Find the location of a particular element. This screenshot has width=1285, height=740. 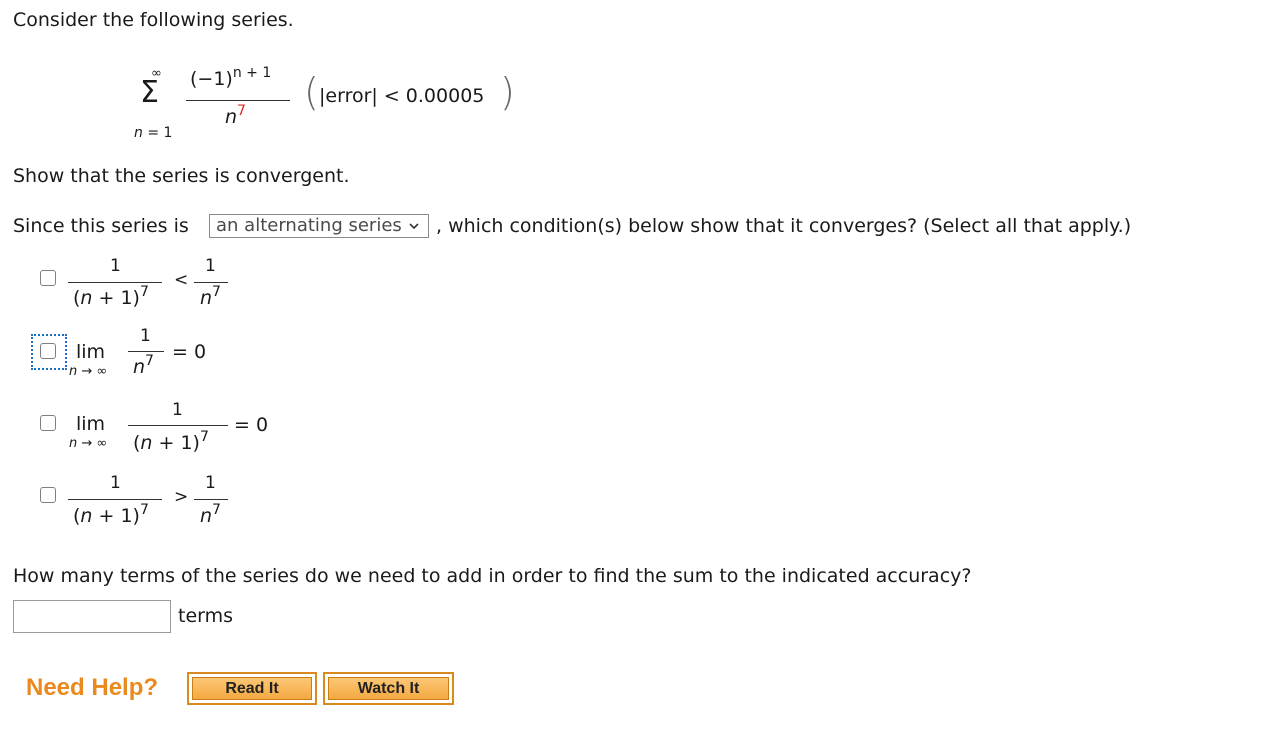

option-4-relation: > is located at coordinates (181, 497).